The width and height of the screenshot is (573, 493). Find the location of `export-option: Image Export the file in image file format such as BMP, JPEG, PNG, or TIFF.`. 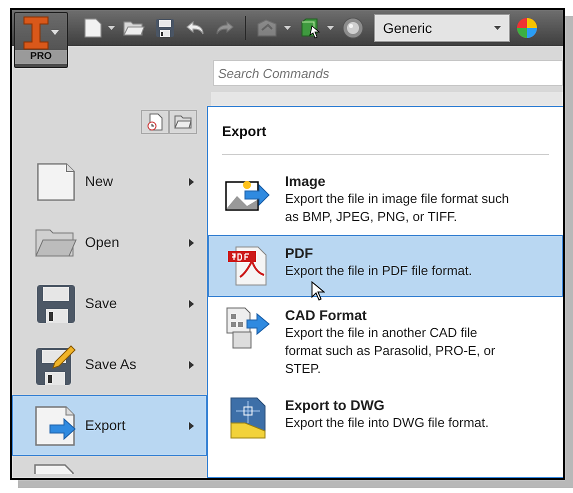

export-option: Image Export the file in image file format such as BMP, JPEG, PNG, or TIFF. is located at coordinates (385, 199).